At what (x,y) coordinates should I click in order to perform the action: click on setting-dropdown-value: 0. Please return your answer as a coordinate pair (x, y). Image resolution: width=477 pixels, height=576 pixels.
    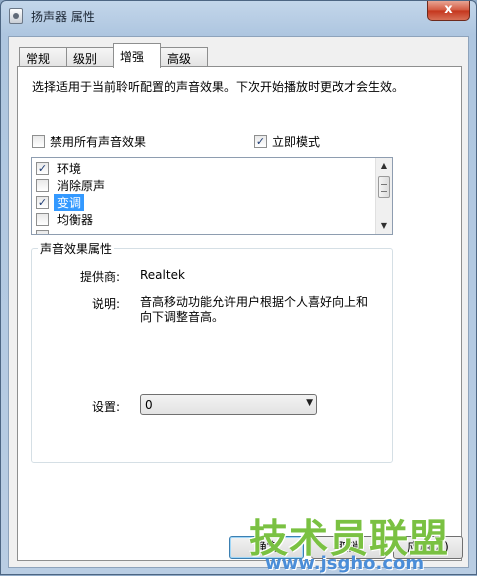
    Looking at the image, I should click on (149, 405).